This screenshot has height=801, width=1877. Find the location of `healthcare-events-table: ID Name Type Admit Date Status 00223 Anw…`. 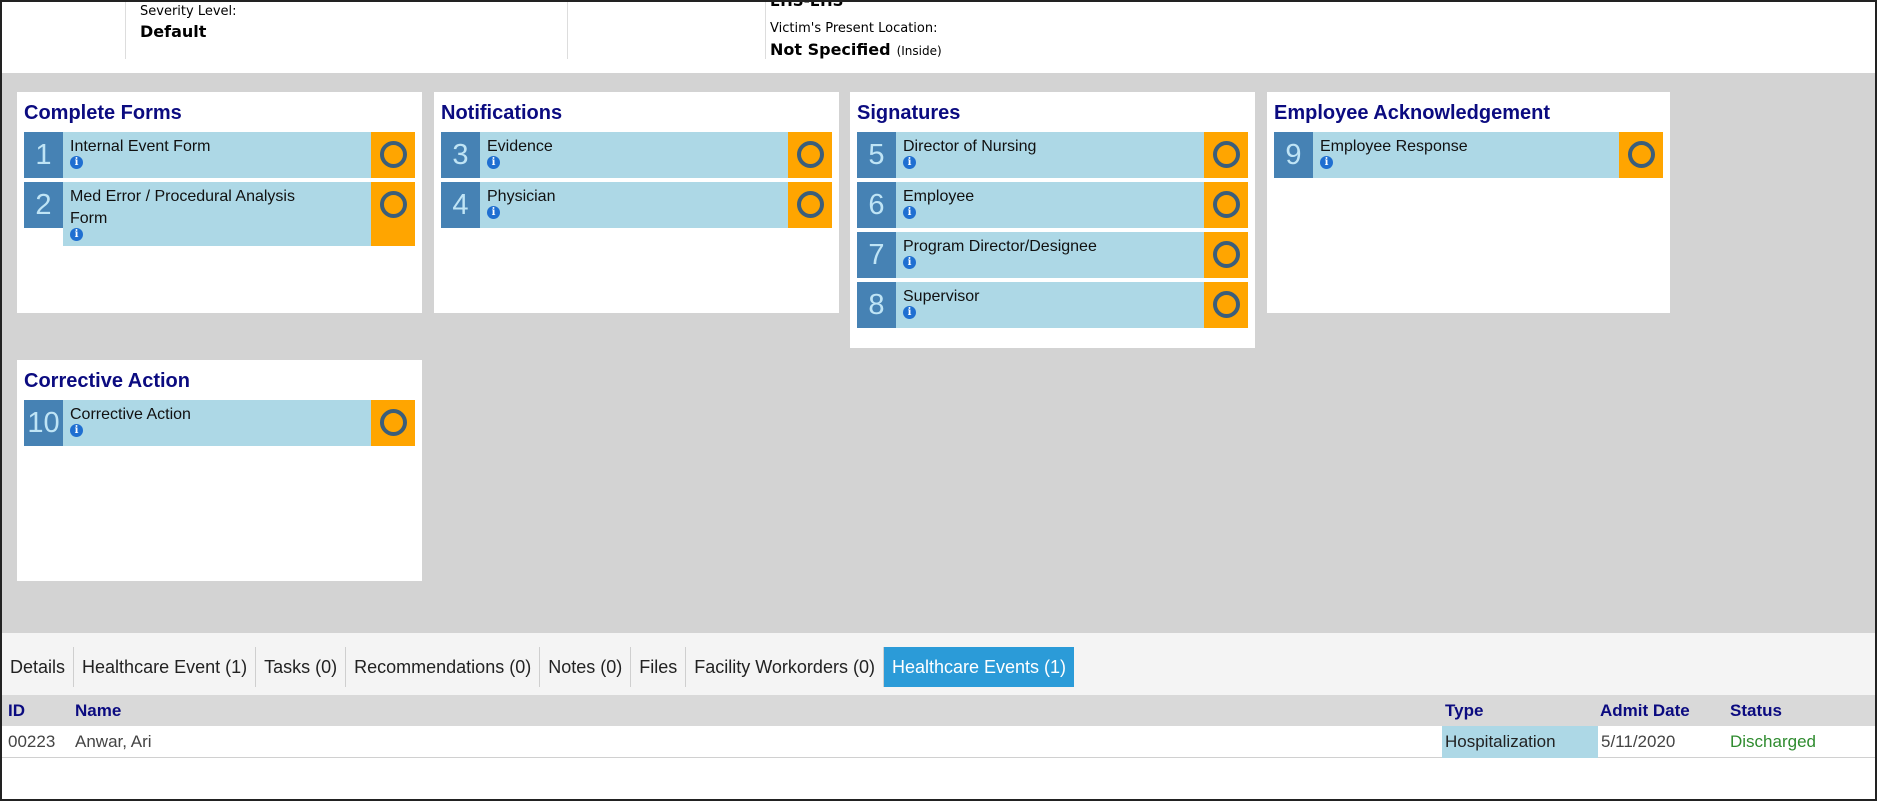

healthcare-events-table: ID Name Type Admit Date Status 00223 Anw… is located at coordinates (938, 747).